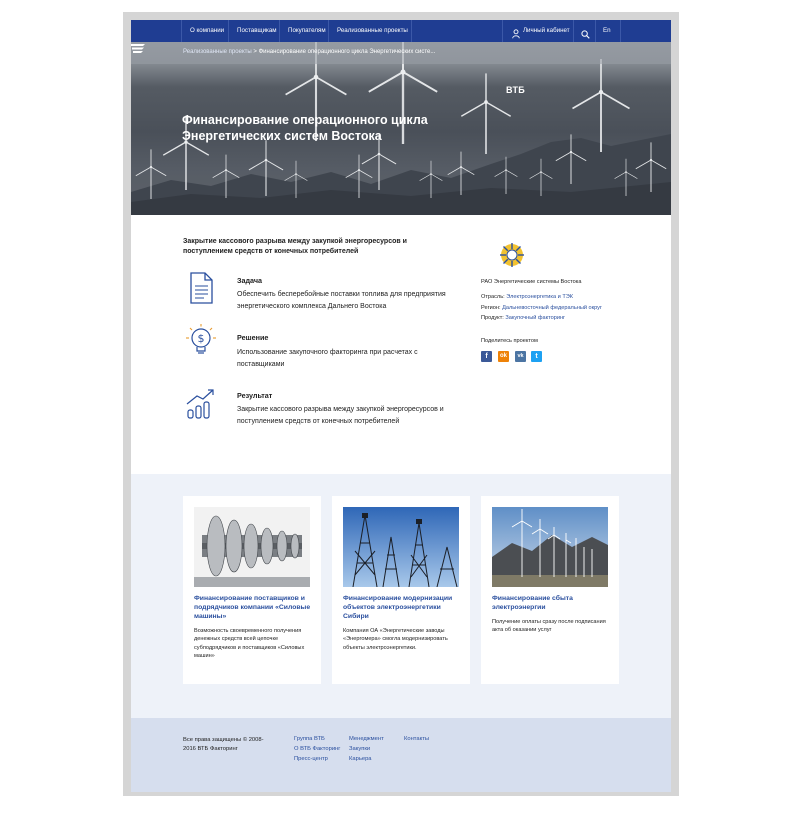 This screenshot has width=800, height=813. Describe the element at coordinates (416, 739) in the screenshot. I see `footer-link-contacts: Контакты` at that location.